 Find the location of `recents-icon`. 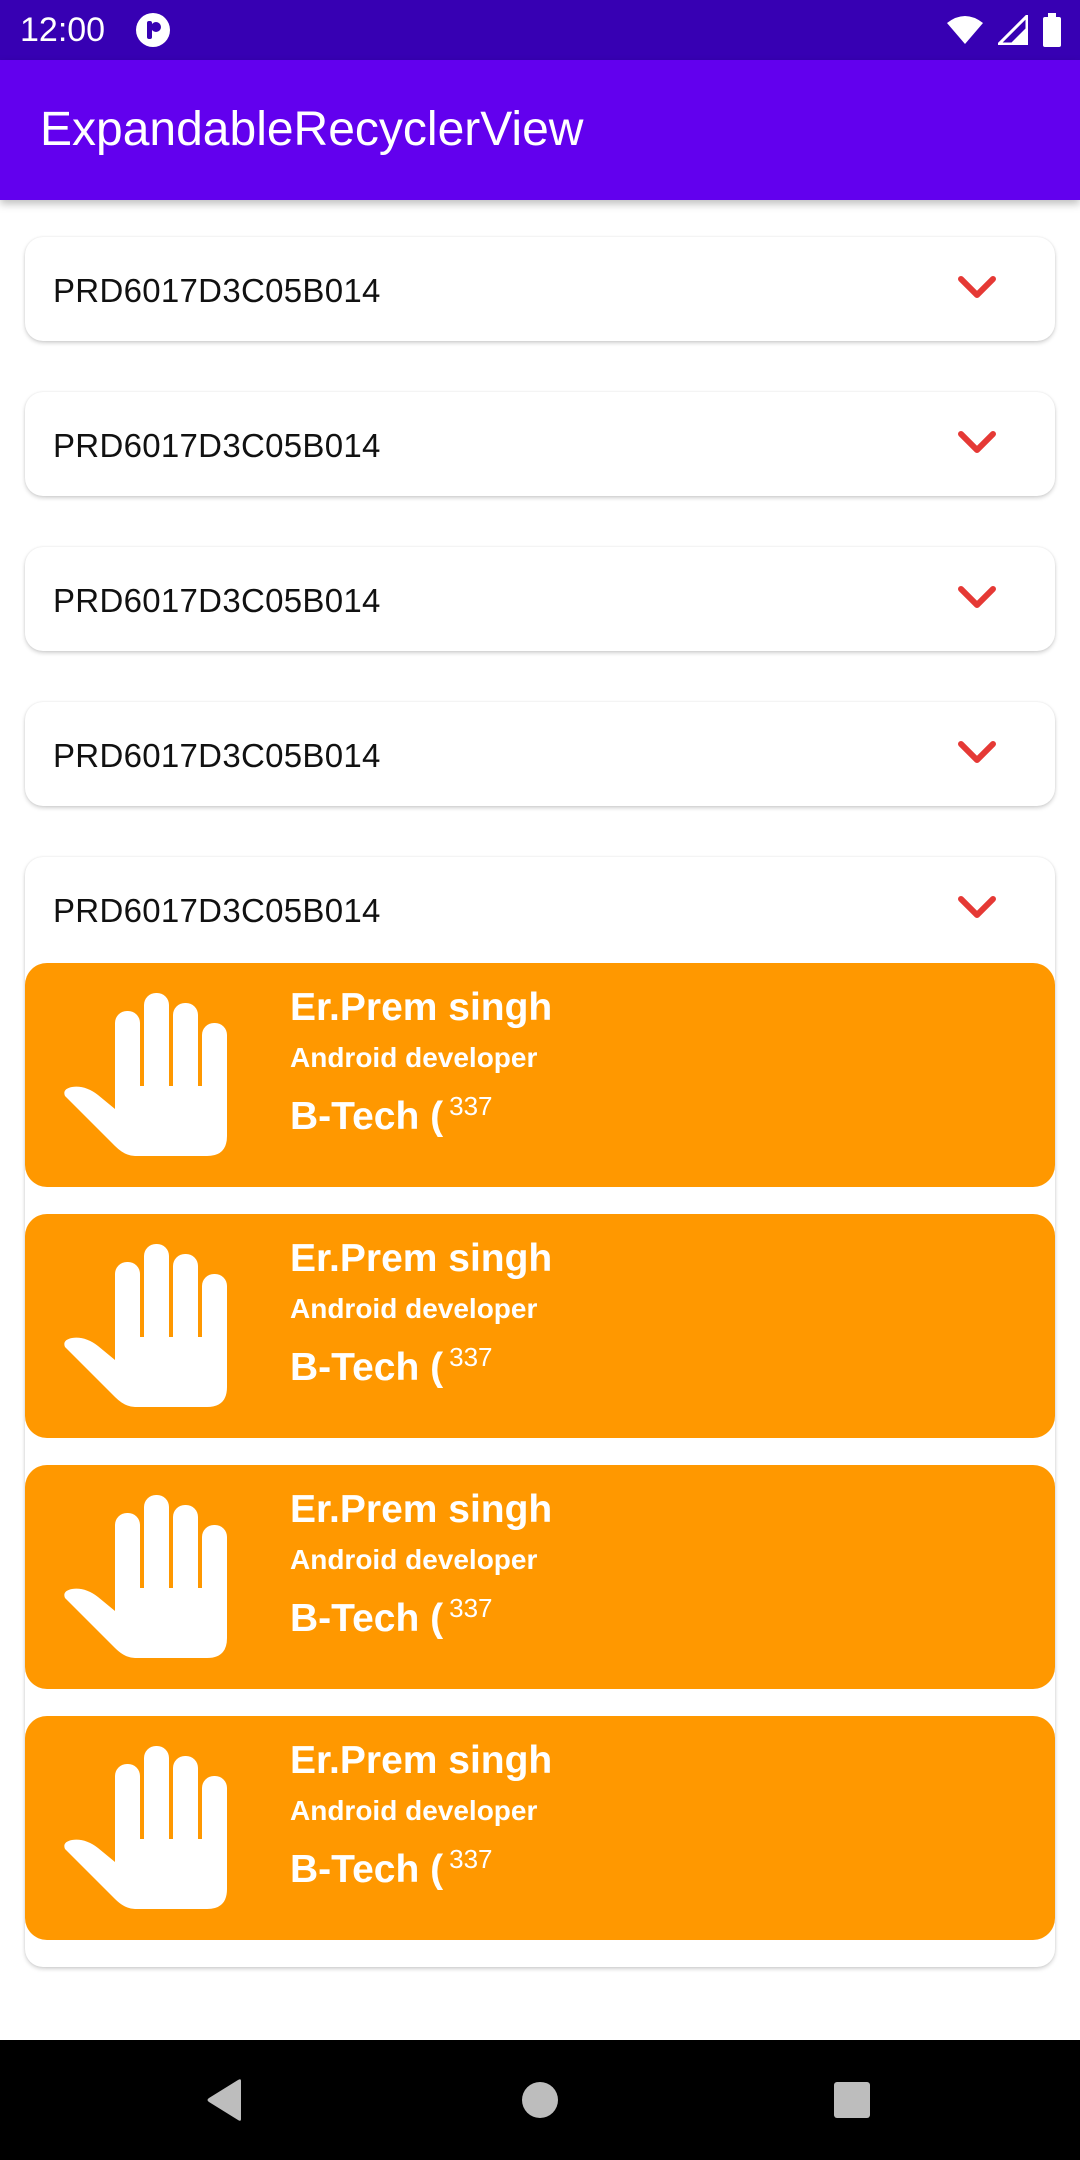

recents-icon is located at coordinates (852, 2100).